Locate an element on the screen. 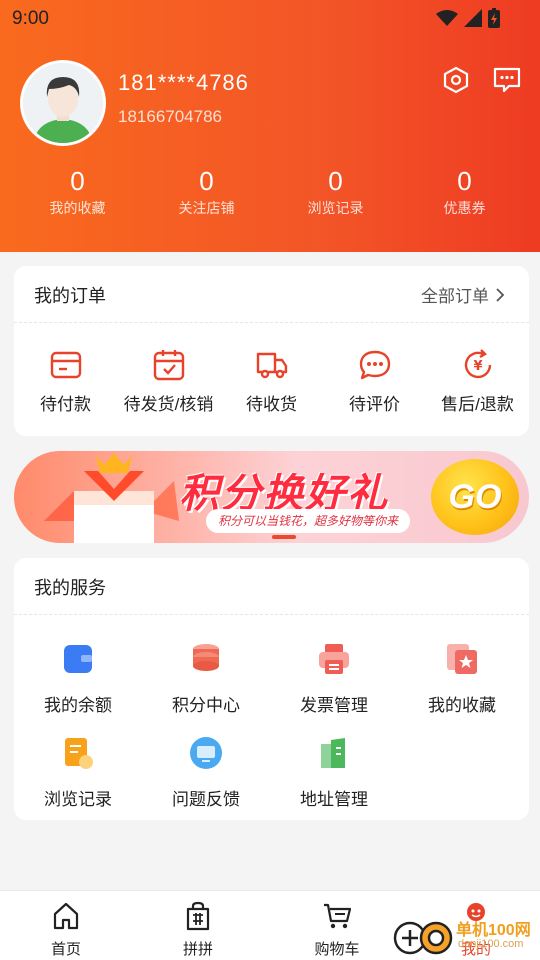 Image resolution: width=540 pixels, height=960 pixels. service-label: 浏览记录 is located at coordinates (78, 799).